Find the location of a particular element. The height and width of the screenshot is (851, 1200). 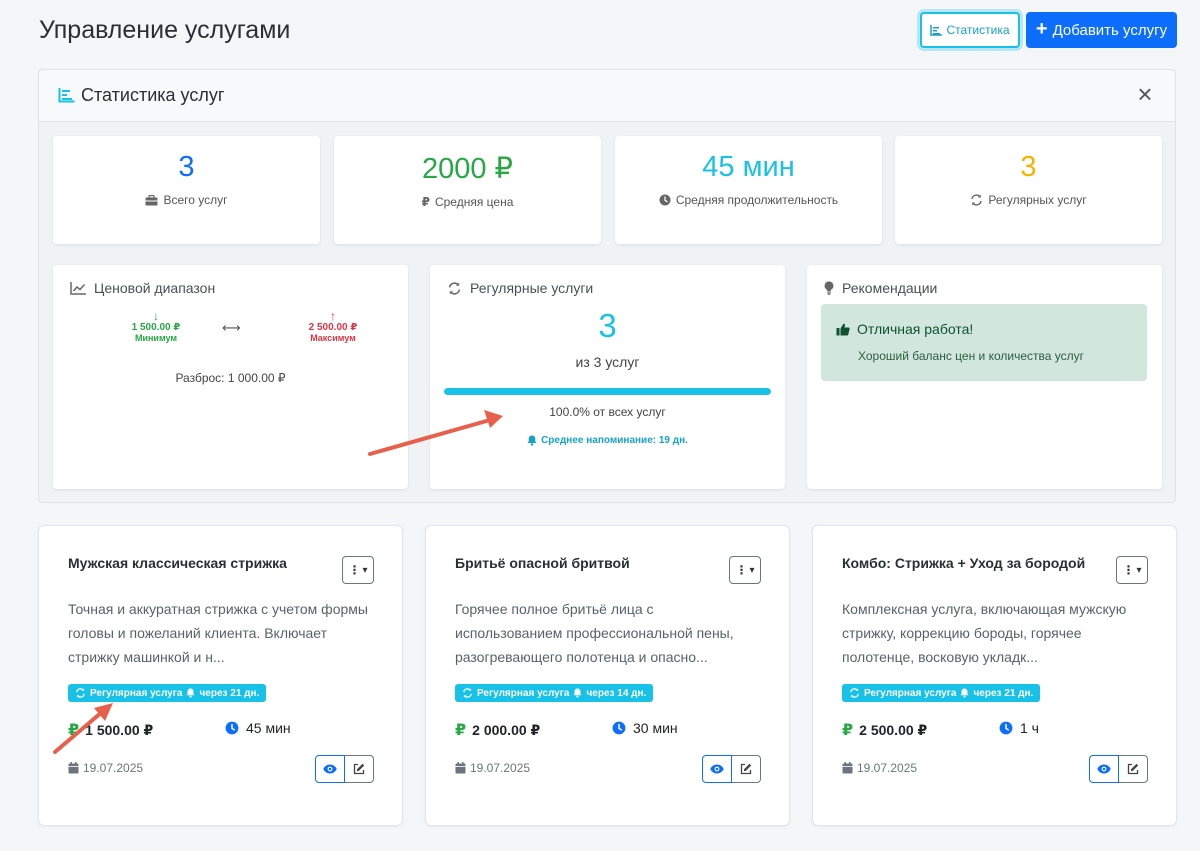

service-price-value: 2 500.00 ₽ is located at coordinates (893, 729).